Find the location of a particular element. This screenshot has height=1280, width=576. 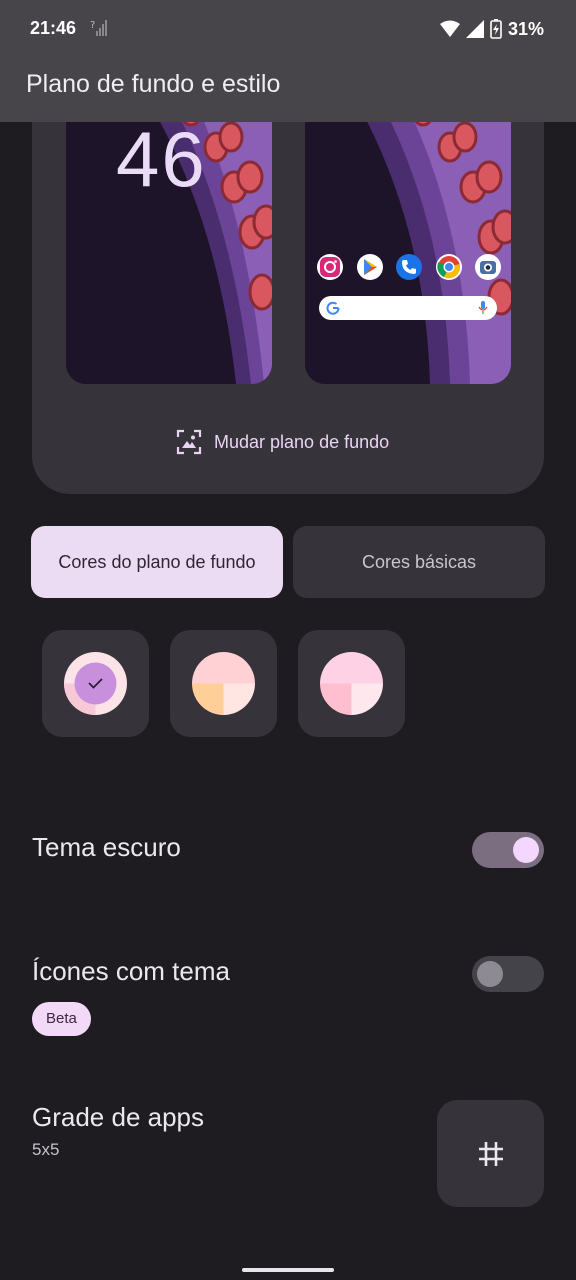

app-grid-button is located at coordinates (490, 1153).